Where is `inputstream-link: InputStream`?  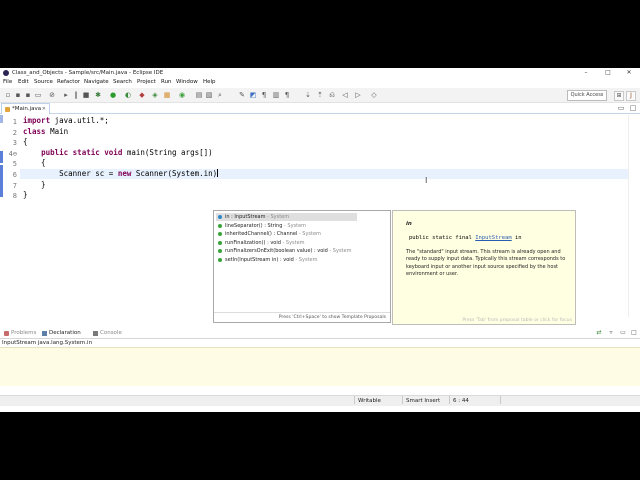 inputstream-link: InputStream is located at coordinates (493, 238).